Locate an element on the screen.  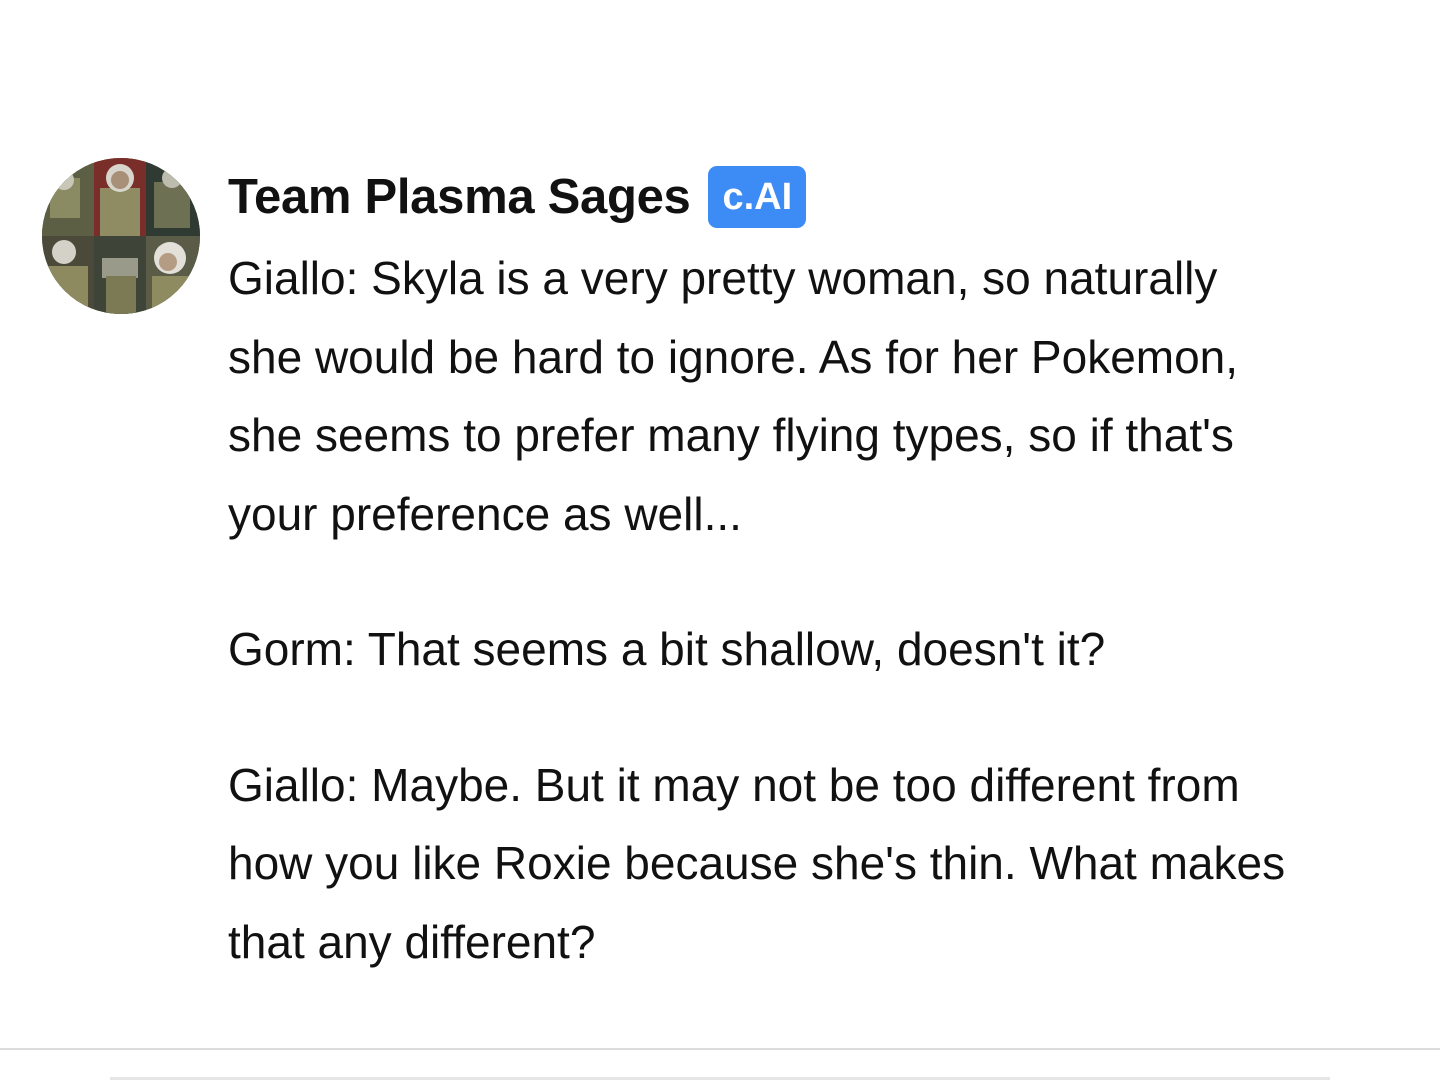
avatar is located at coordinates (121, 236).